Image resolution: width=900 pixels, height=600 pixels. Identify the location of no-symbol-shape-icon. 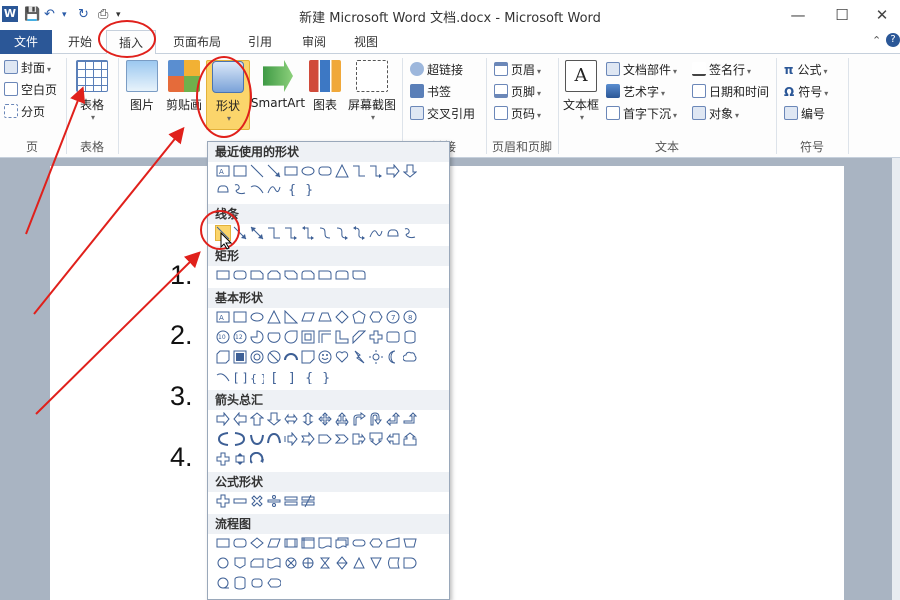
(274, 357).